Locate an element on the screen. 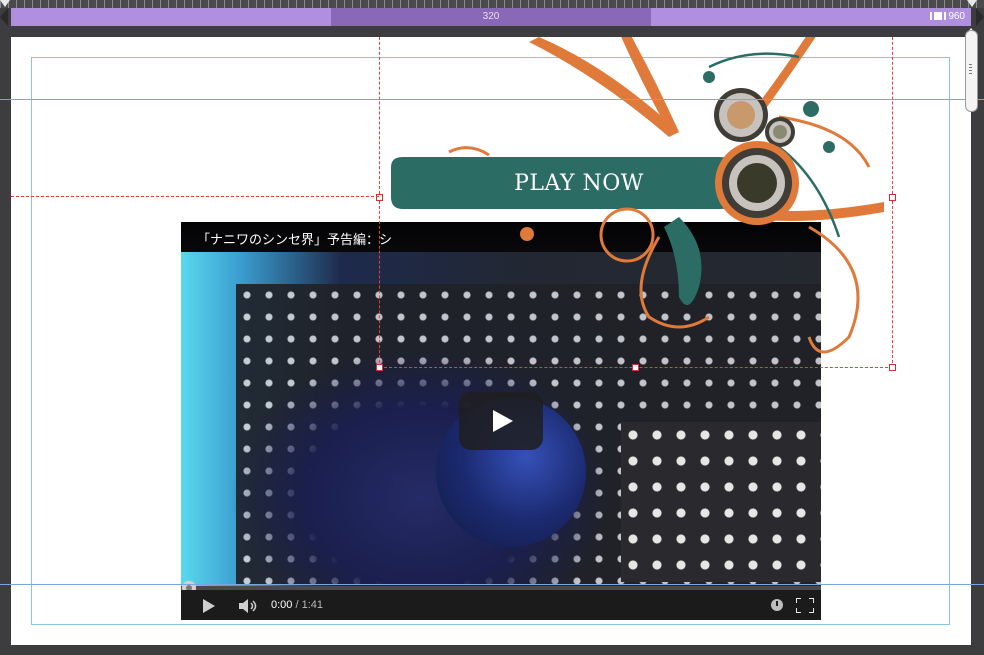 This screenshot has width=984, height=655. breakpoint-max: 960 is located at coordinates (948, 17).